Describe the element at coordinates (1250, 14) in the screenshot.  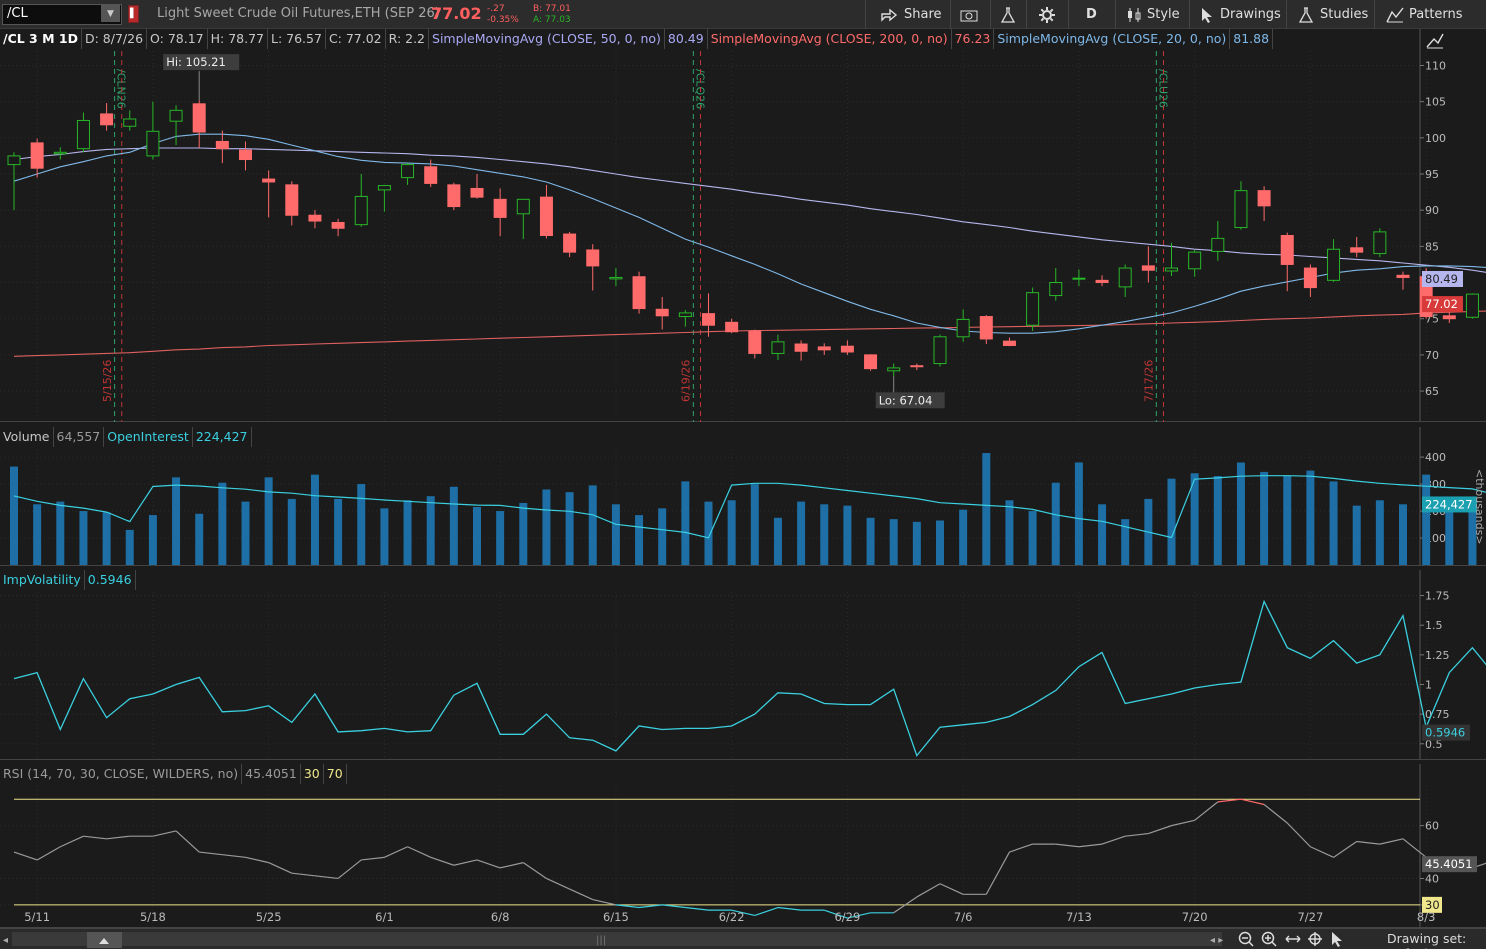
I see `drawings-label: Drawings` at that location.